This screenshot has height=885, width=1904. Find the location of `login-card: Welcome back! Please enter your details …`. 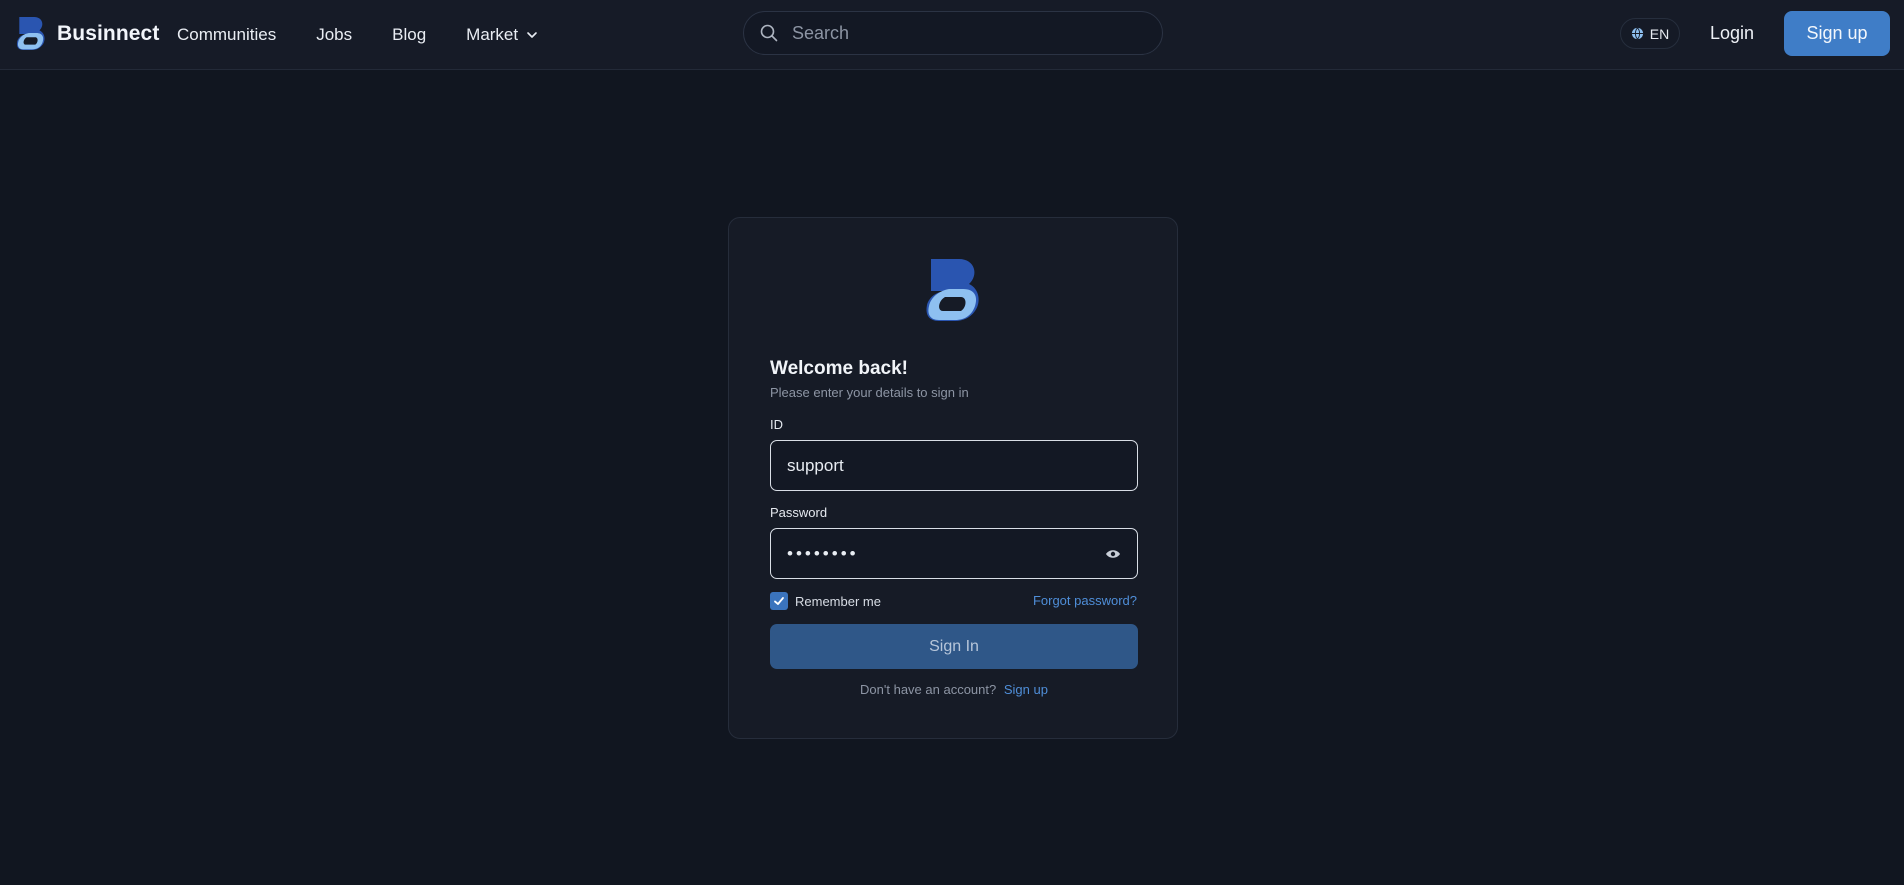

login-card: Welcome back! Please enter your details … is located at coordinates (953, 478).